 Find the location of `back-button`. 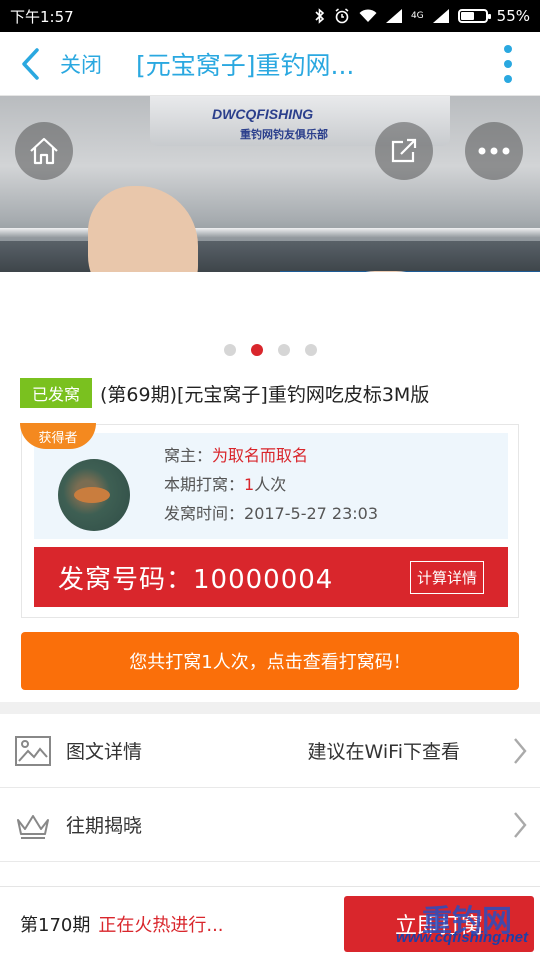

back-button is located at coordinates (30, 64).